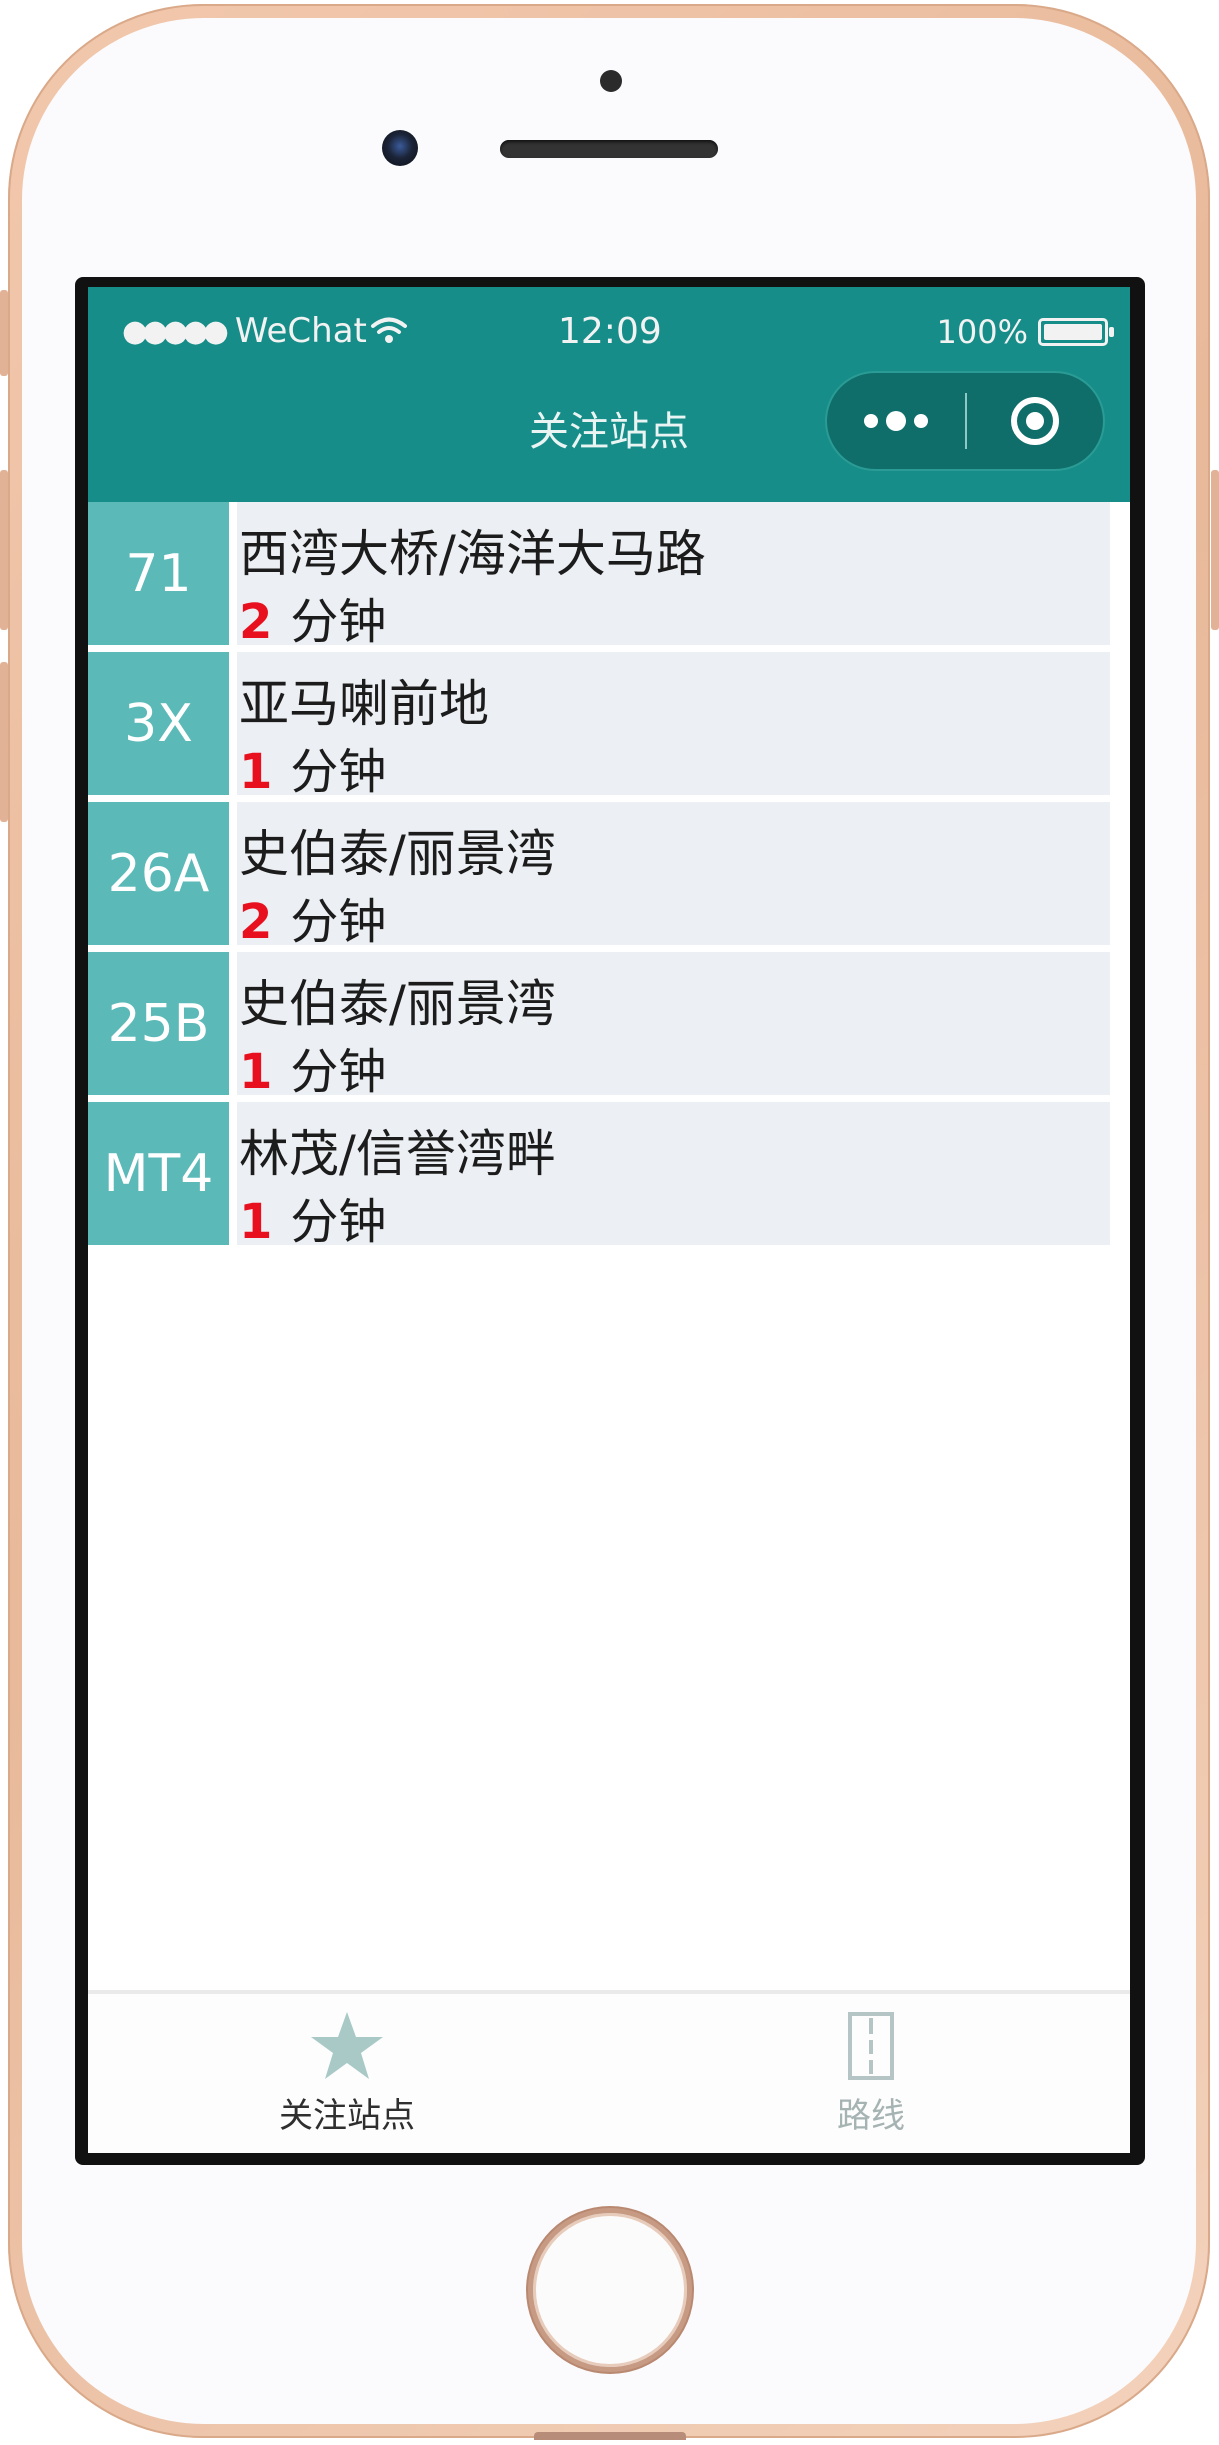  What do you see at coordinates (673, 1176) in the screenshot?
I see `stop-info: 林茂/信誉湾畔 1 分钟` at bounding box center [673, 1176].